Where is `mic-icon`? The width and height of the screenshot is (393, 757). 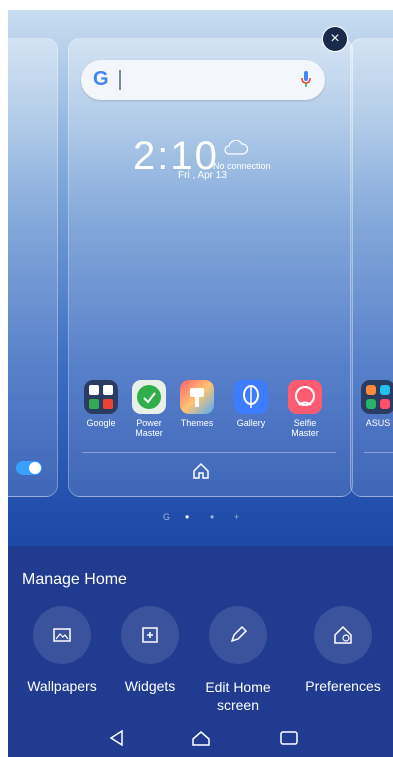
mic-icon is located at coordinates (306, 79).